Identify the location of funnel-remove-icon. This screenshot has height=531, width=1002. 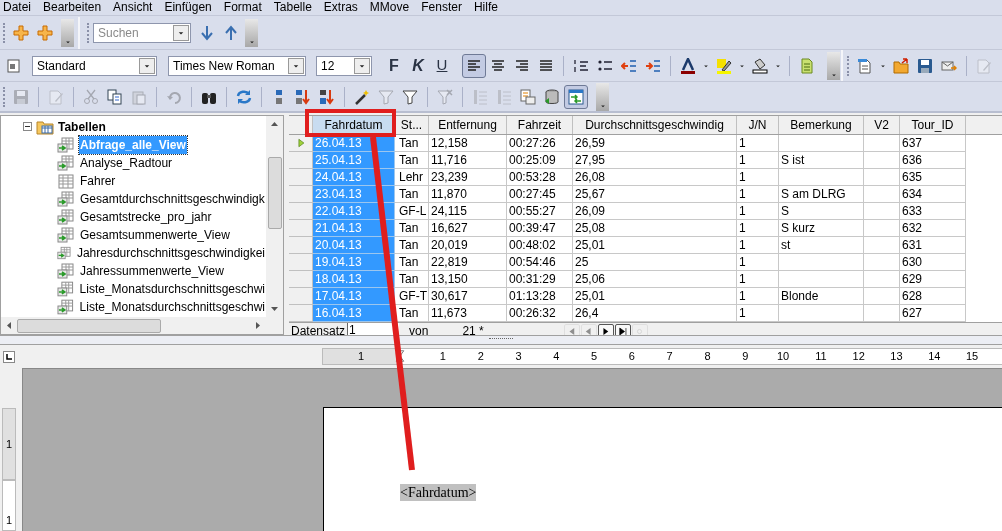
(445, 96).